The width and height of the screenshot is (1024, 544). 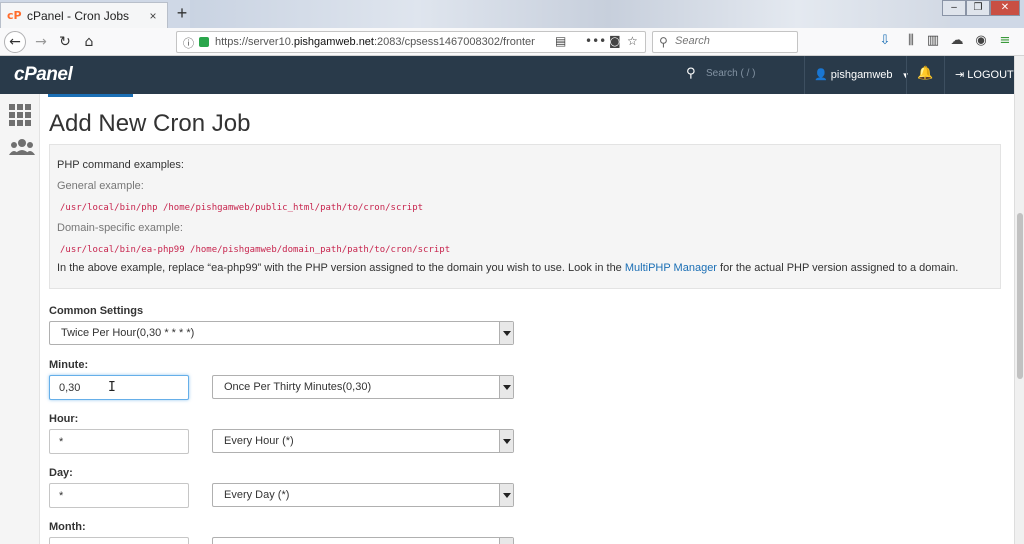 I want to click on minute-label: Minute:, so click(x=69, y=365).